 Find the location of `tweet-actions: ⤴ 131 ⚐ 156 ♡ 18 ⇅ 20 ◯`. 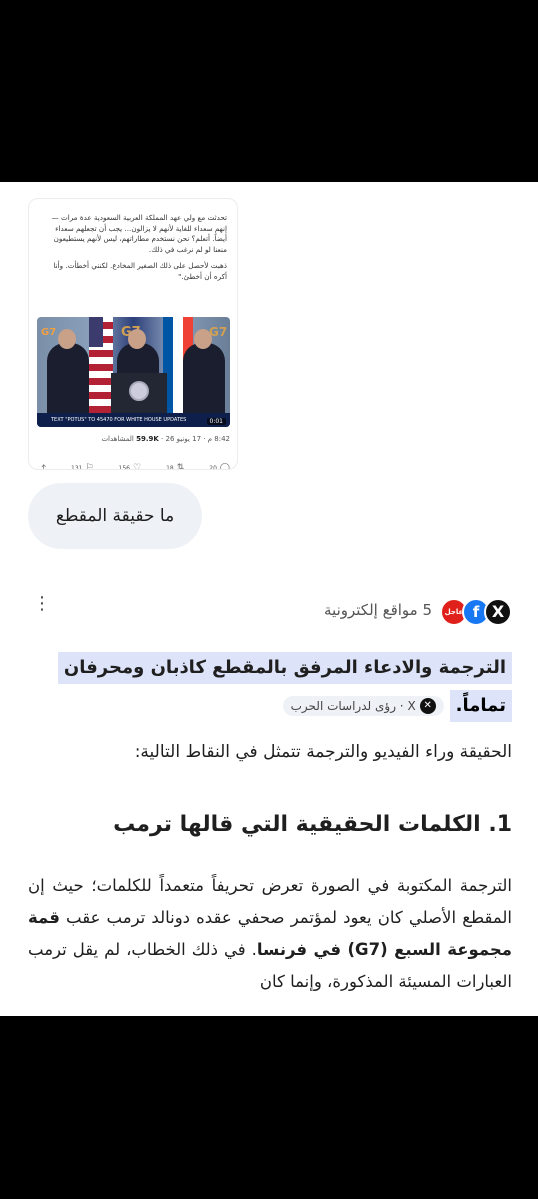

tweet-actions: ⤴ 131 ⚐ 156 ♡ 18 ⇅ 20 ◯ is located at coordinates (133, 465).